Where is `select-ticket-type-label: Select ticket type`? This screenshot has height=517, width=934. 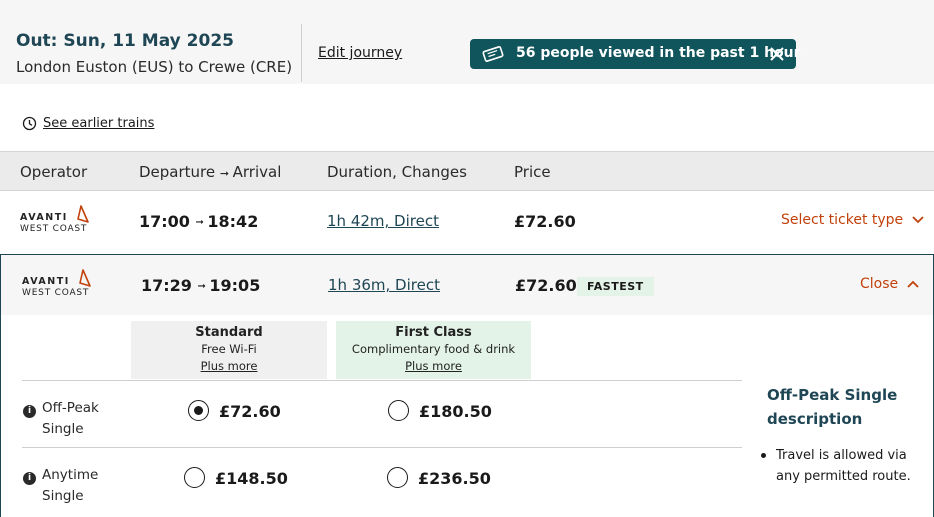
select-ticket-type-label: Select ticket type is located at coordinates (842, 220).